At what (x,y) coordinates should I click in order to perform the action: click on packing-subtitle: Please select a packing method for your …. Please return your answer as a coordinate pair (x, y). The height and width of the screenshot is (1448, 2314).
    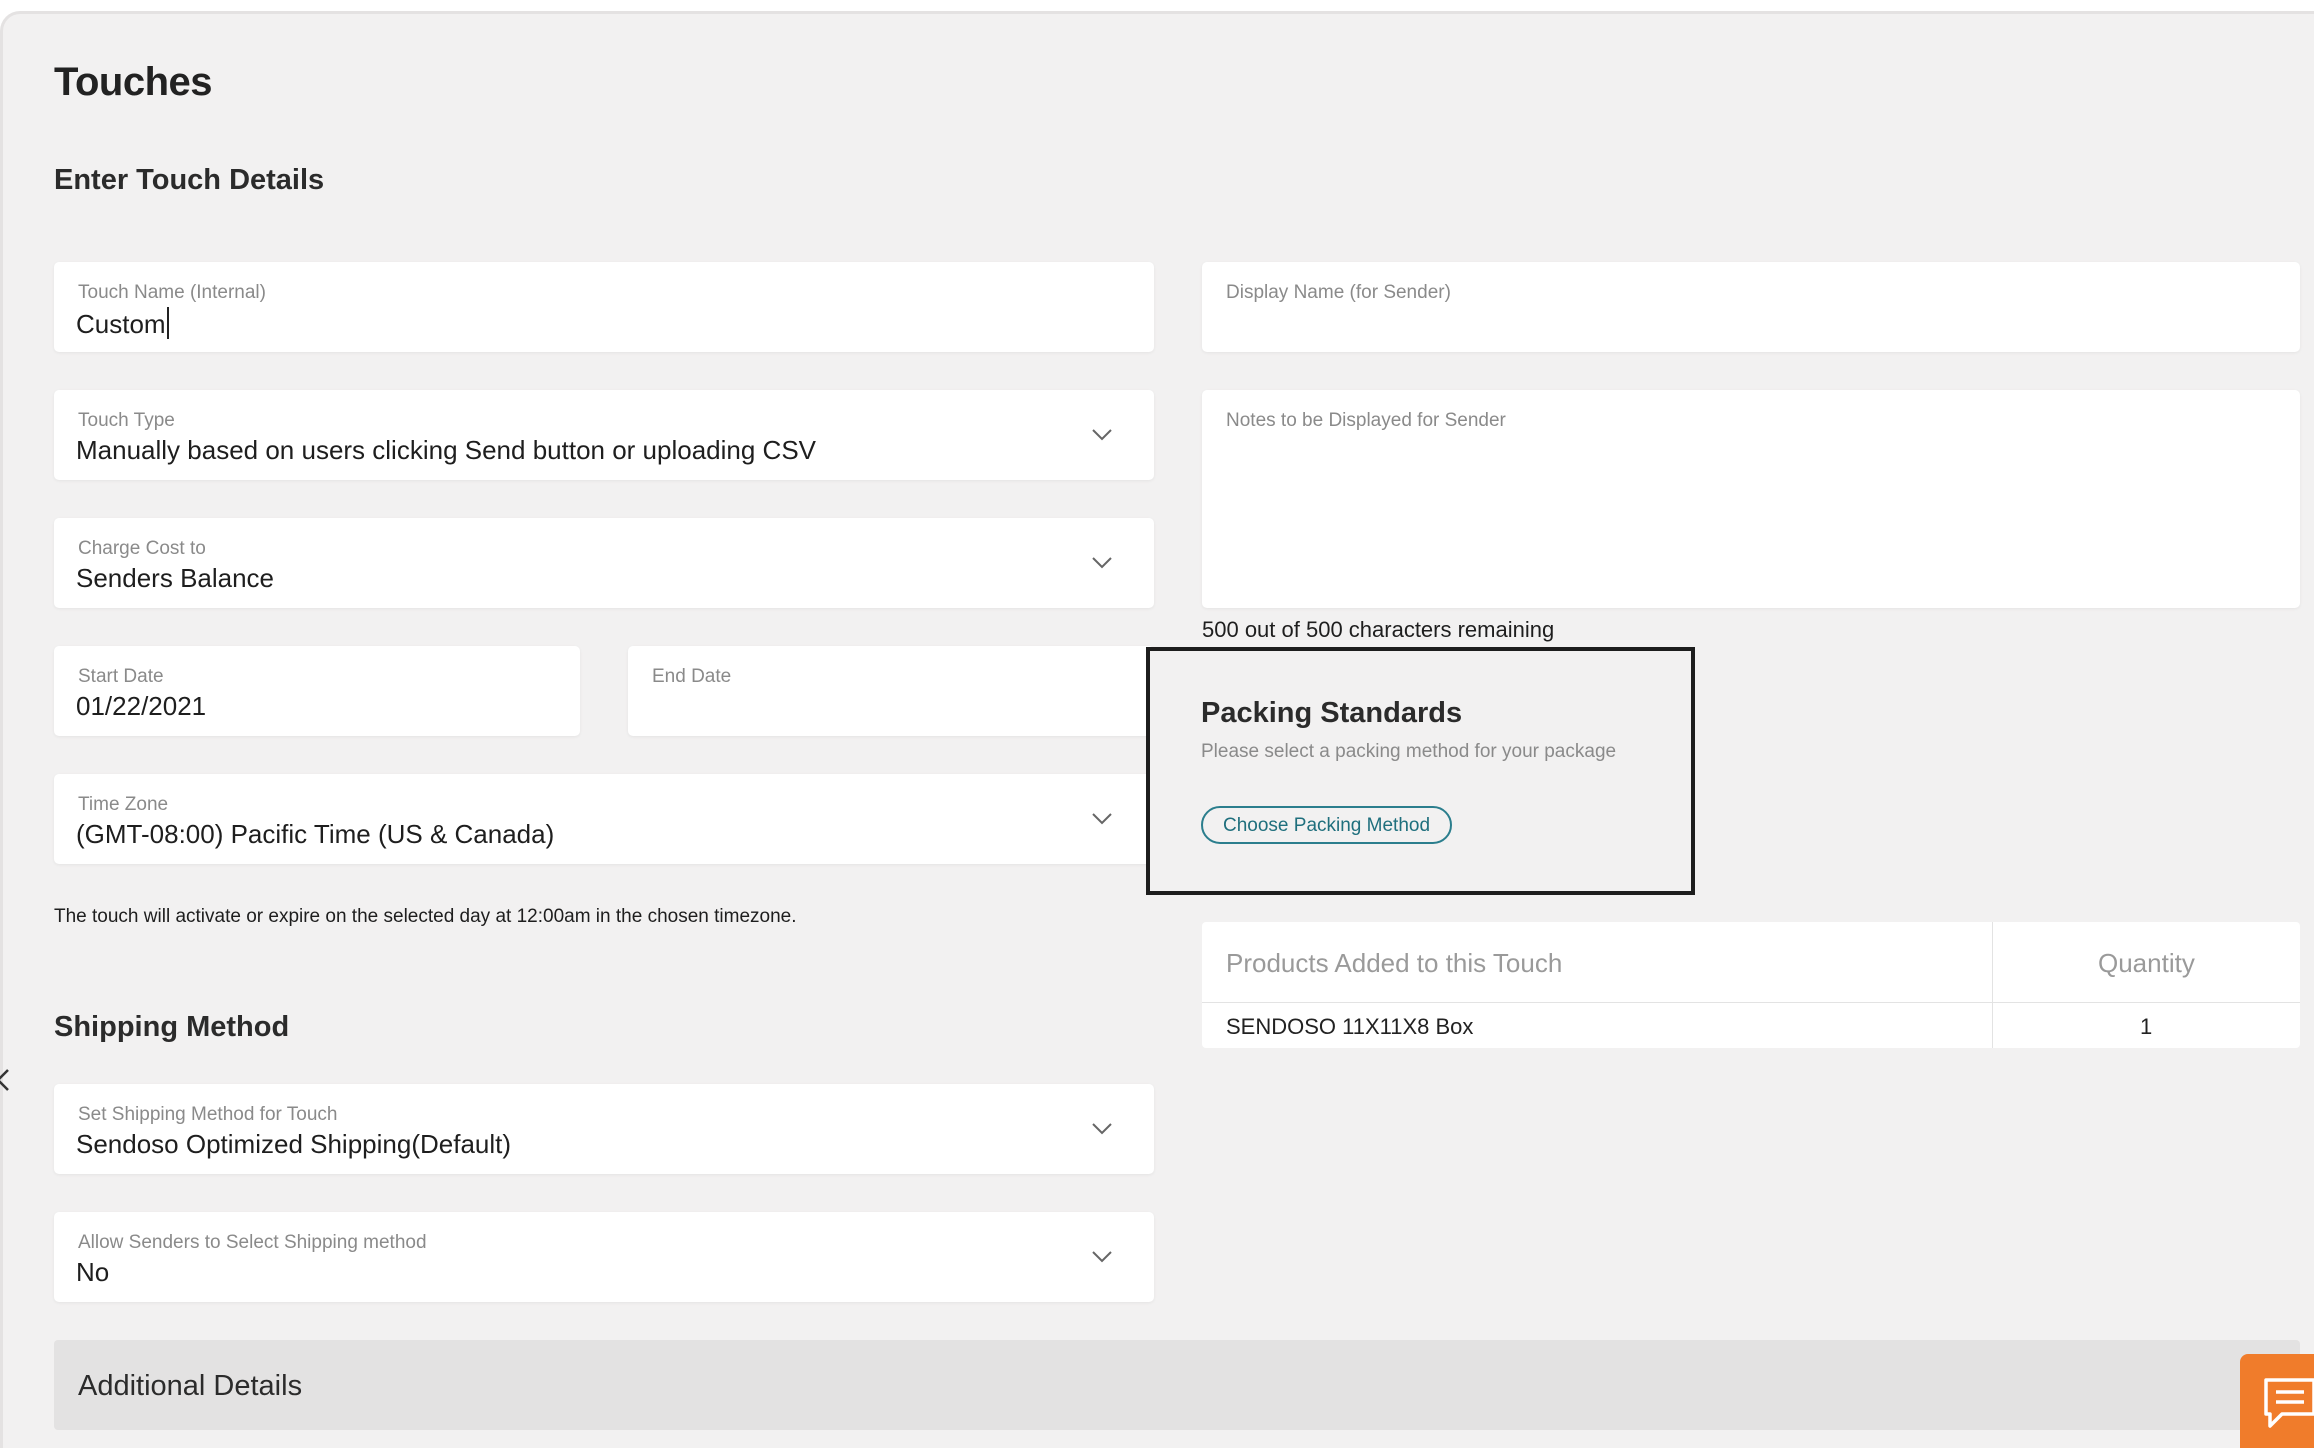
    Looking at the image, I should click on (1409, 751).